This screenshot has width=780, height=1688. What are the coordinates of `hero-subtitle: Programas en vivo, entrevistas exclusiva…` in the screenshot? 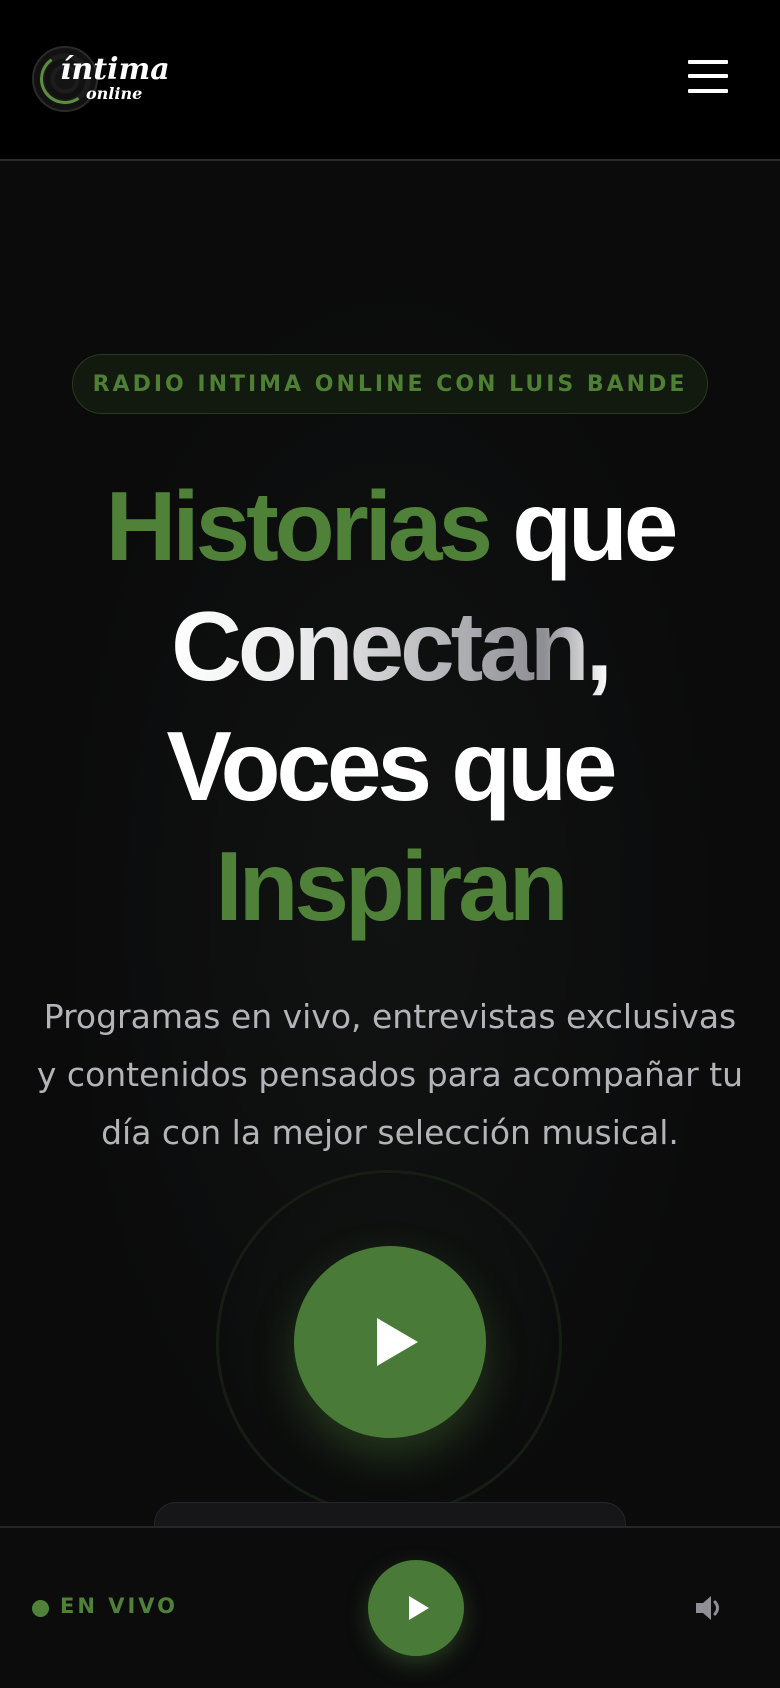 It's located at (390, 1074).